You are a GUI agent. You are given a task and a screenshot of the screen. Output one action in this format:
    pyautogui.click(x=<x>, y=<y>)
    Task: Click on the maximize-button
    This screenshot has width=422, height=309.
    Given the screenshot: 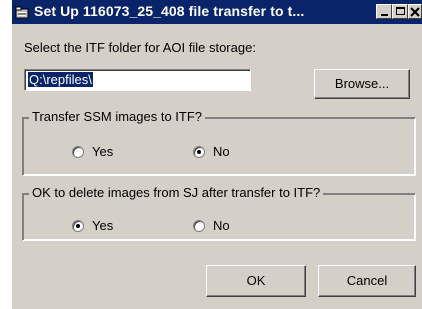 What is the action you would take?
    pyautogui.click(x=400, y=11)
    